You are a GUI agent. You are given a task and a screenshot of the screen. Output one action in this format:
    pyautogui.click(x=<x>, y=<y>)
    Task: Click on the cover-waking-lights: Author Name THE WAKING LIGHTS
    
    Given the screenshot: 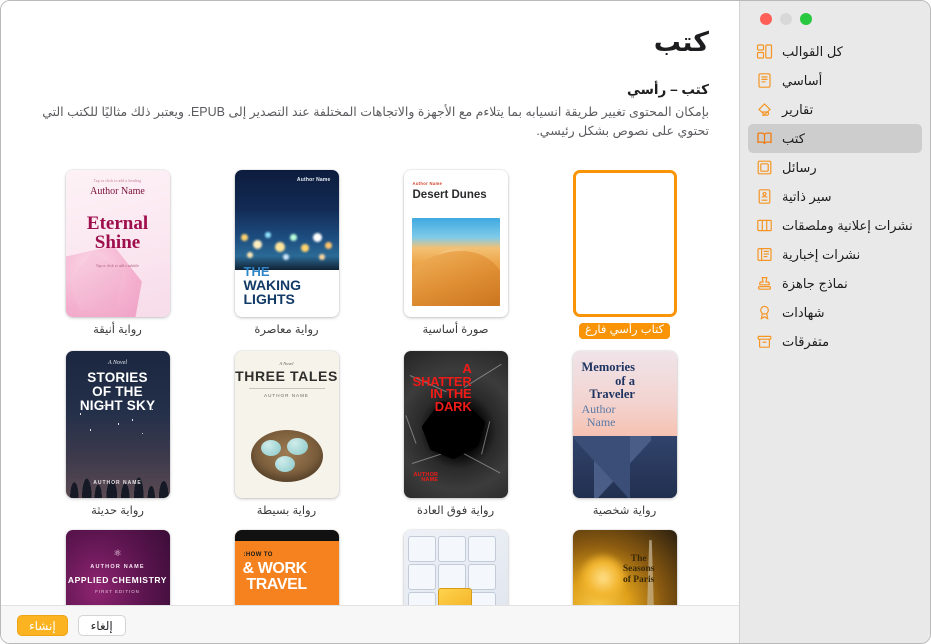 What is the action you would take?
    pyautogui.click(x=286, y=243)
    